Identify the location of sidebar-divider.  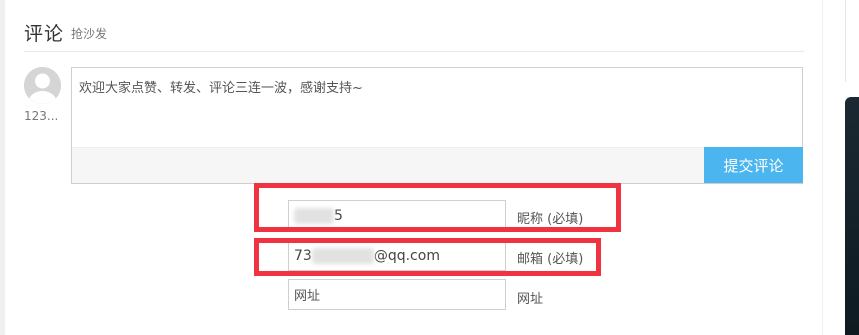
(845, 41).